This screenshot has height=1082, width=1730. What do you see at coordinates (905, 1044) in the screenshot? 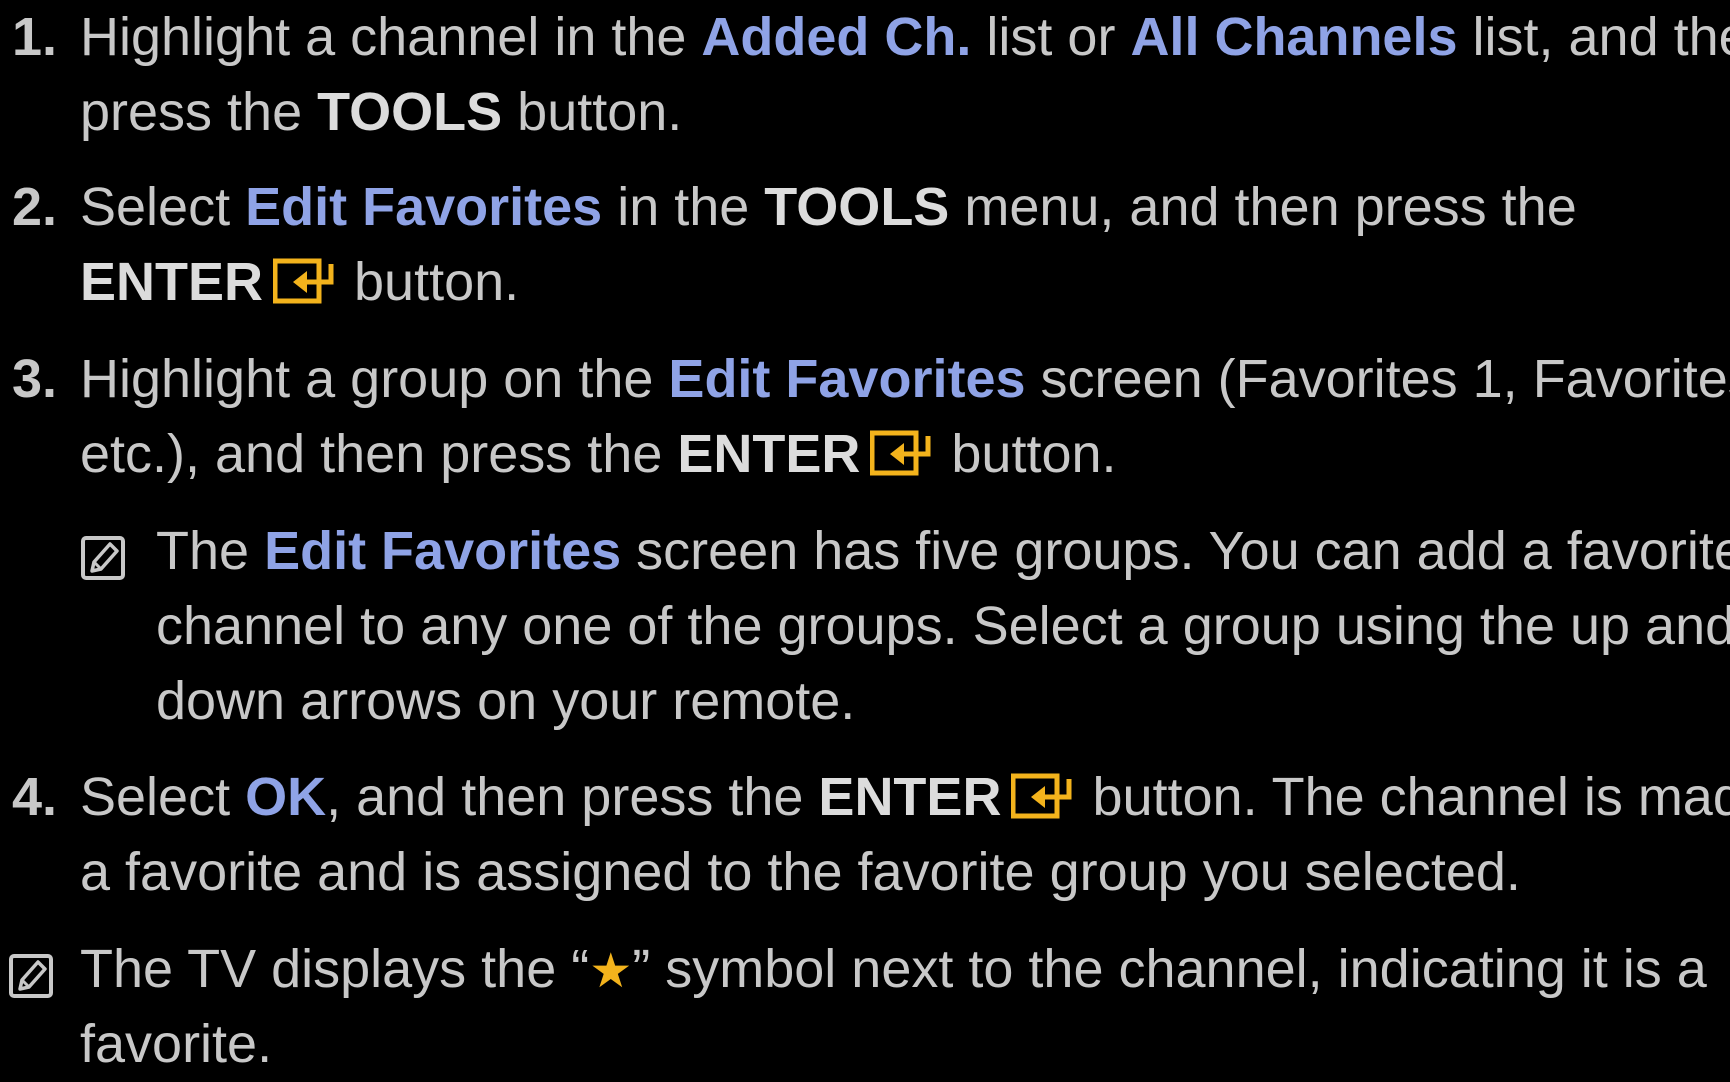
I see `note-line: favorite.` at bounding box center [905, 1044].